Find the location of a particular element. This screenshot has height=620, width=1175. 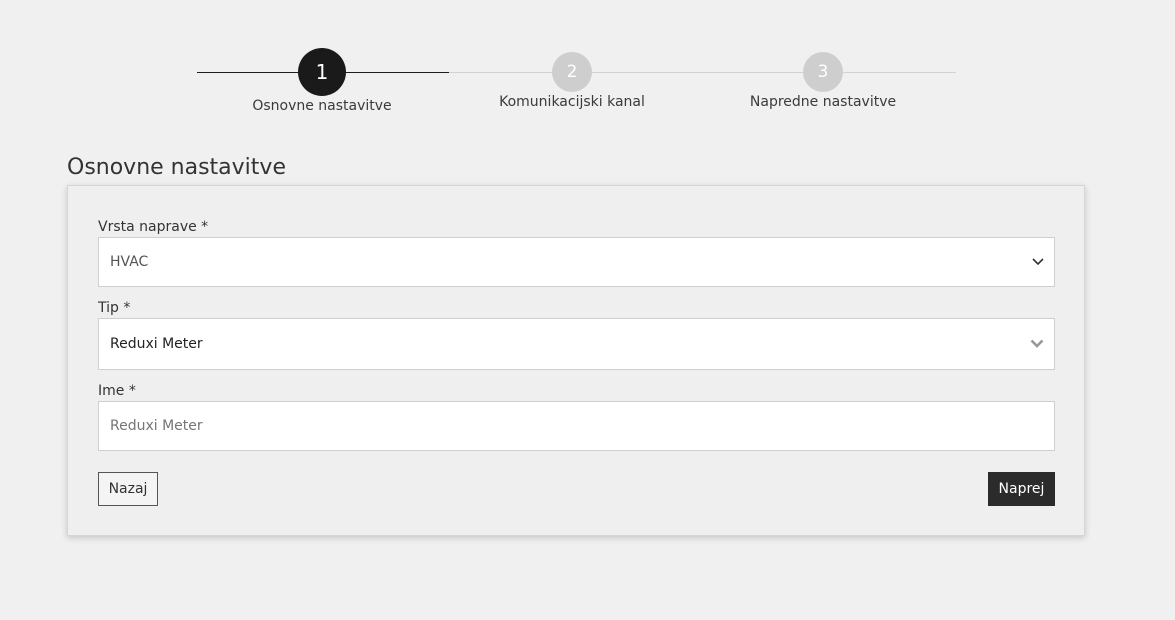

type-label: Tip * is located at coordinates (114, 308).